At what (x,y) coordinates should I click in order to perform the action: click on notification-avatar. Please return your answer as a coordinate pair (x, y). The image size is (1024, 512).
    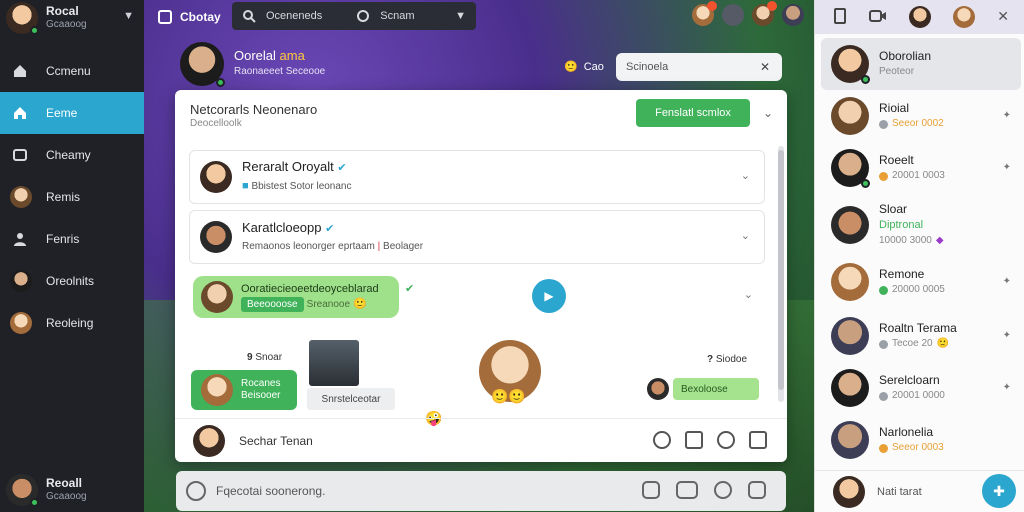
    Looking at the image, I should click on (704, 13).